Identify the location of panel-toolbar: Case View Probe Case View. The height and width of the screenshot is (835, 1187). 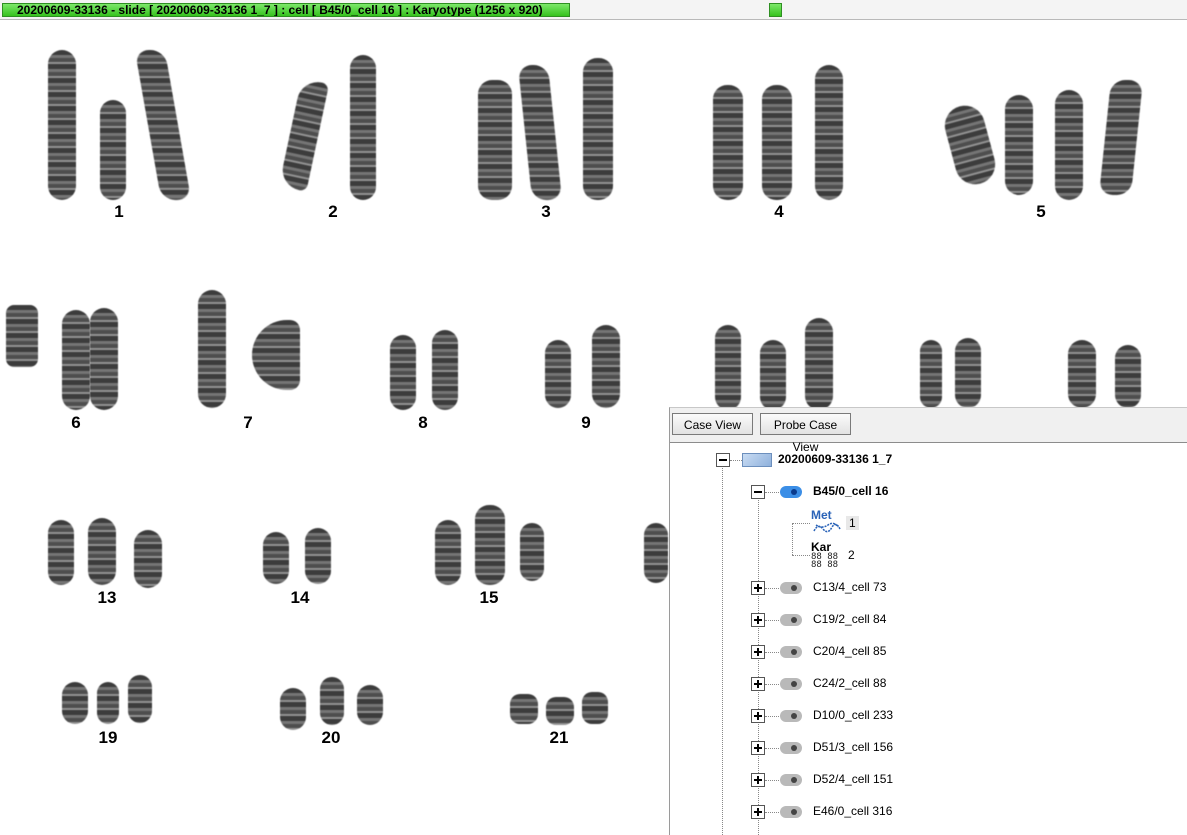
(928, 431).